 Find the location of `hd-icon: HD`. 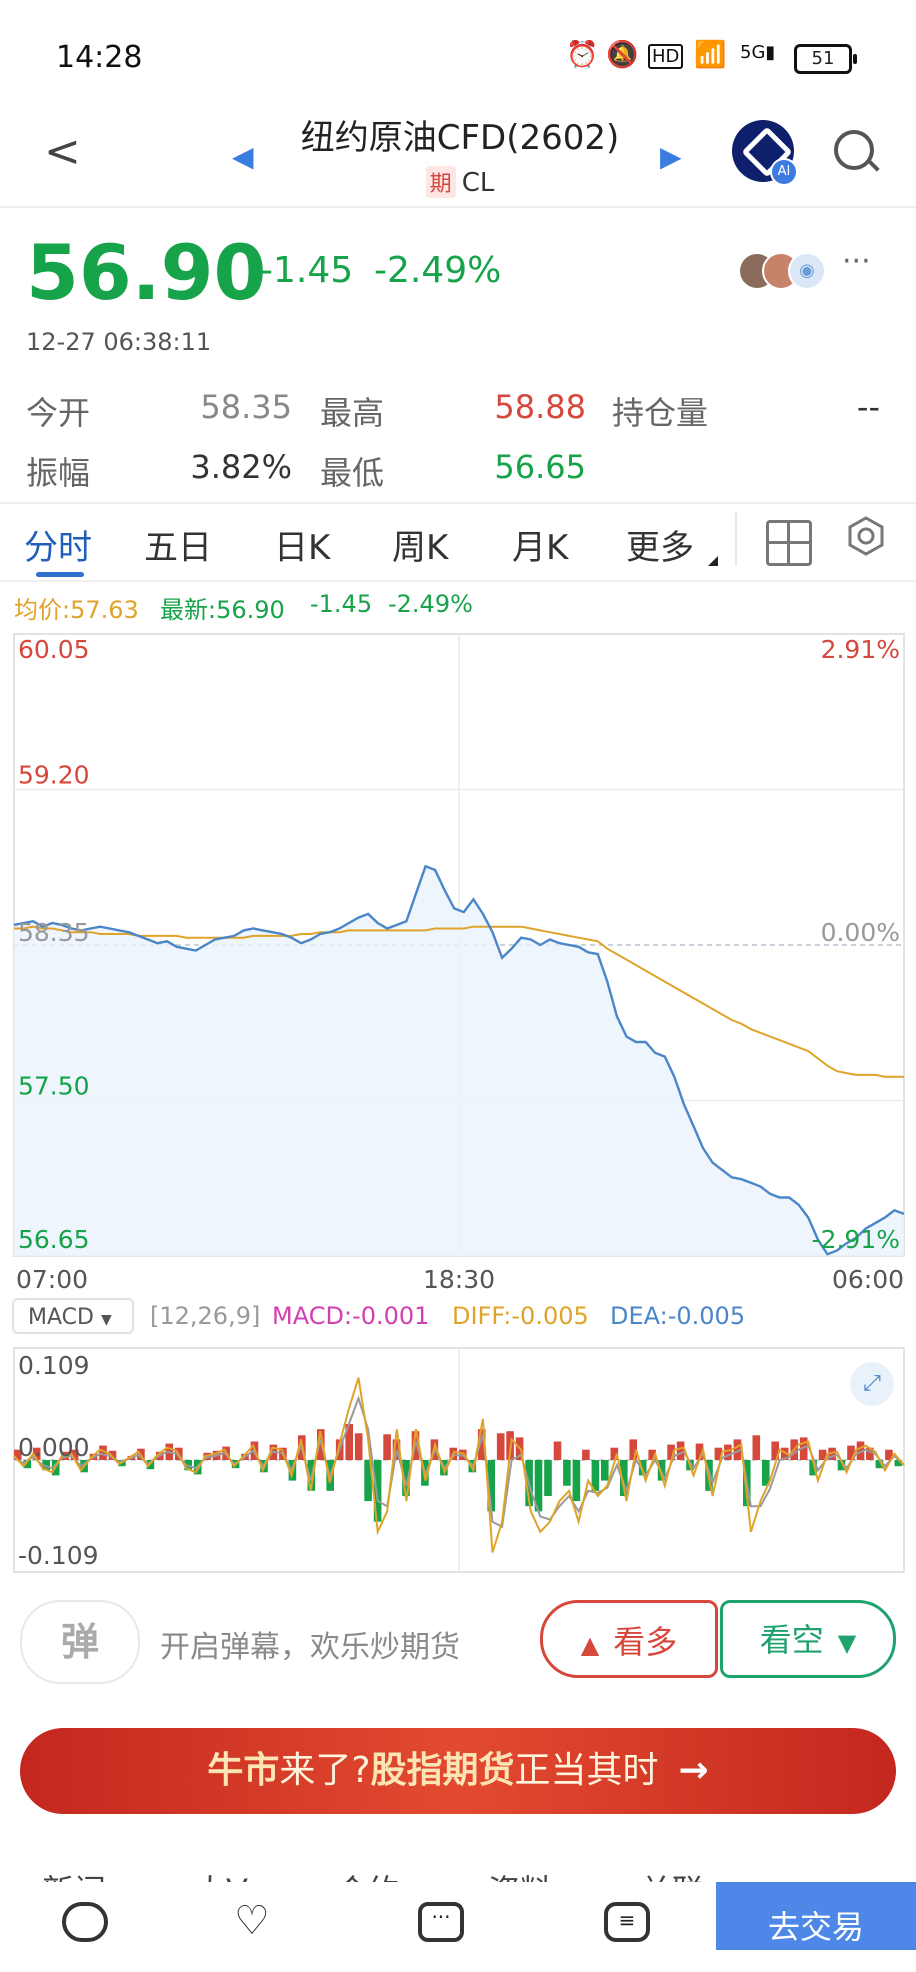

hd-icon: HD is located at coordinates (666, 56).